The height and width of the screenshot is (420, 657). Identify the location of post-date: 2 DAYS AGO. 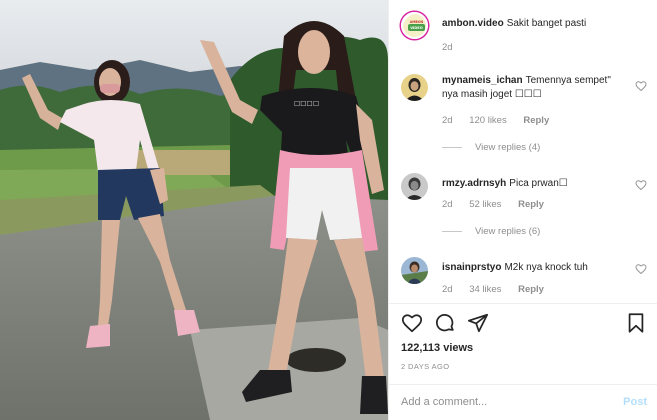
(425, 366).